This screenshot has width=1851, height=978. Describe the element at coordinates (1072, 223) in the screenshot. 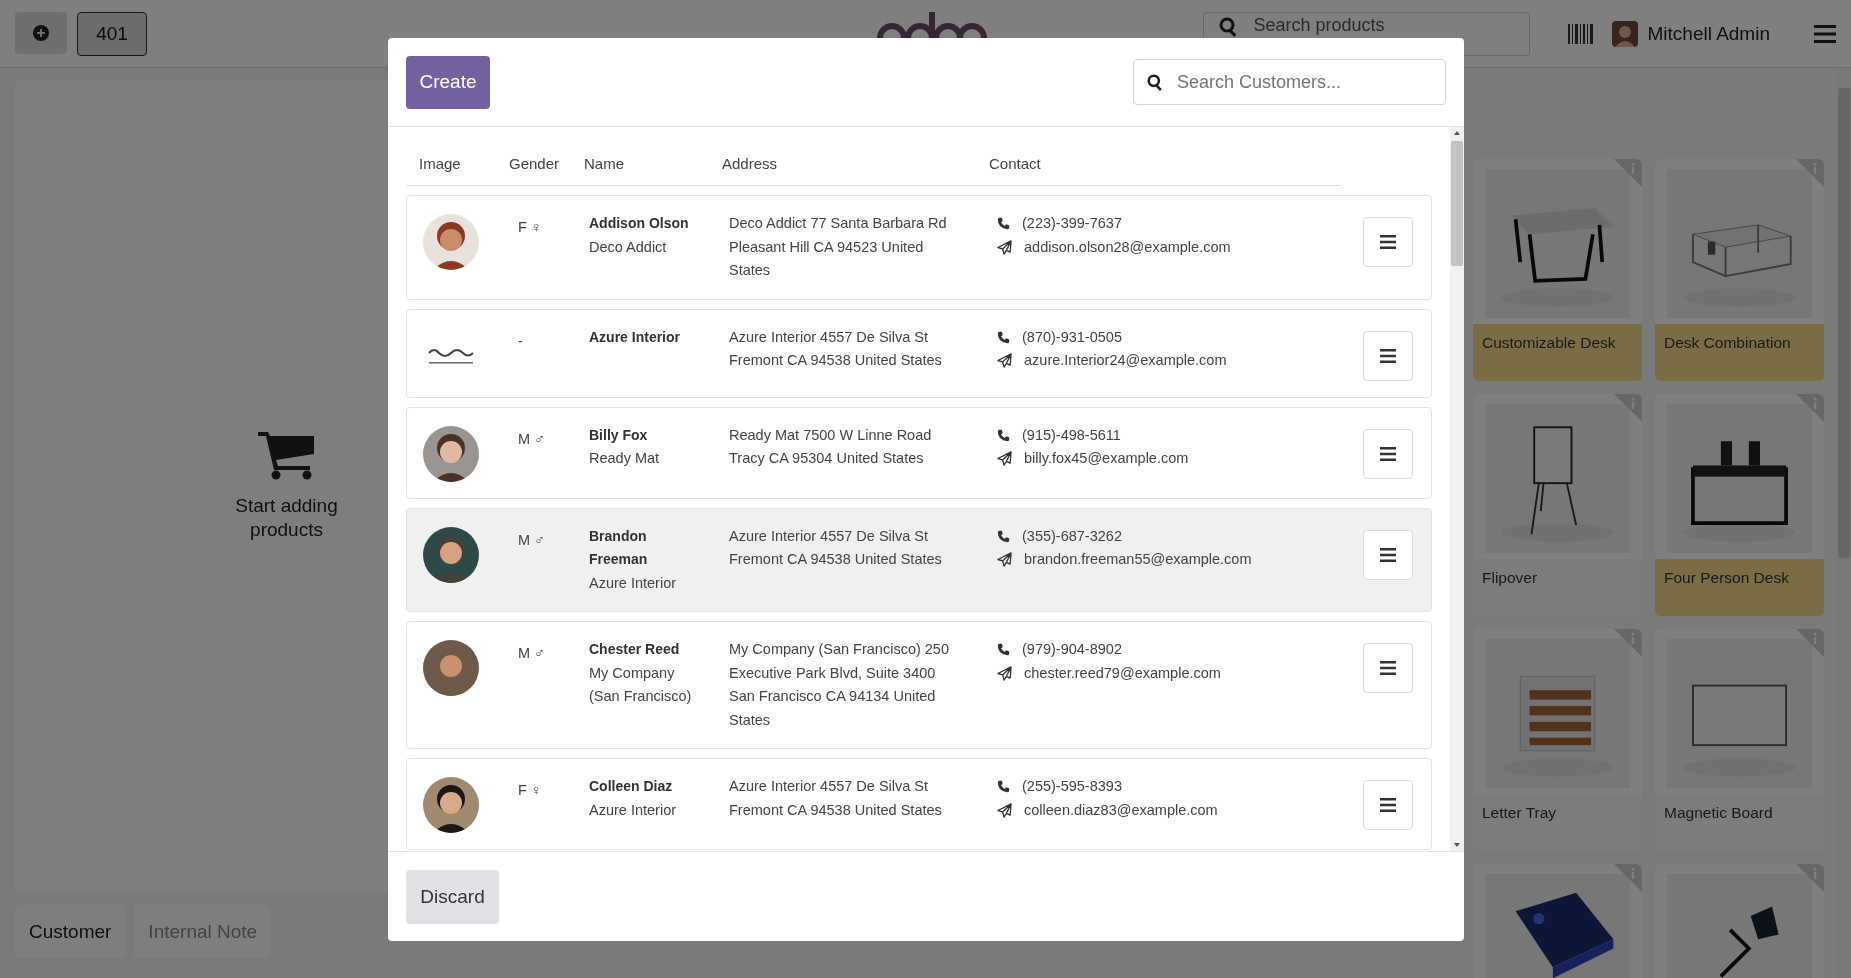

I see `phone-number: (223)-399-7637` at that location.